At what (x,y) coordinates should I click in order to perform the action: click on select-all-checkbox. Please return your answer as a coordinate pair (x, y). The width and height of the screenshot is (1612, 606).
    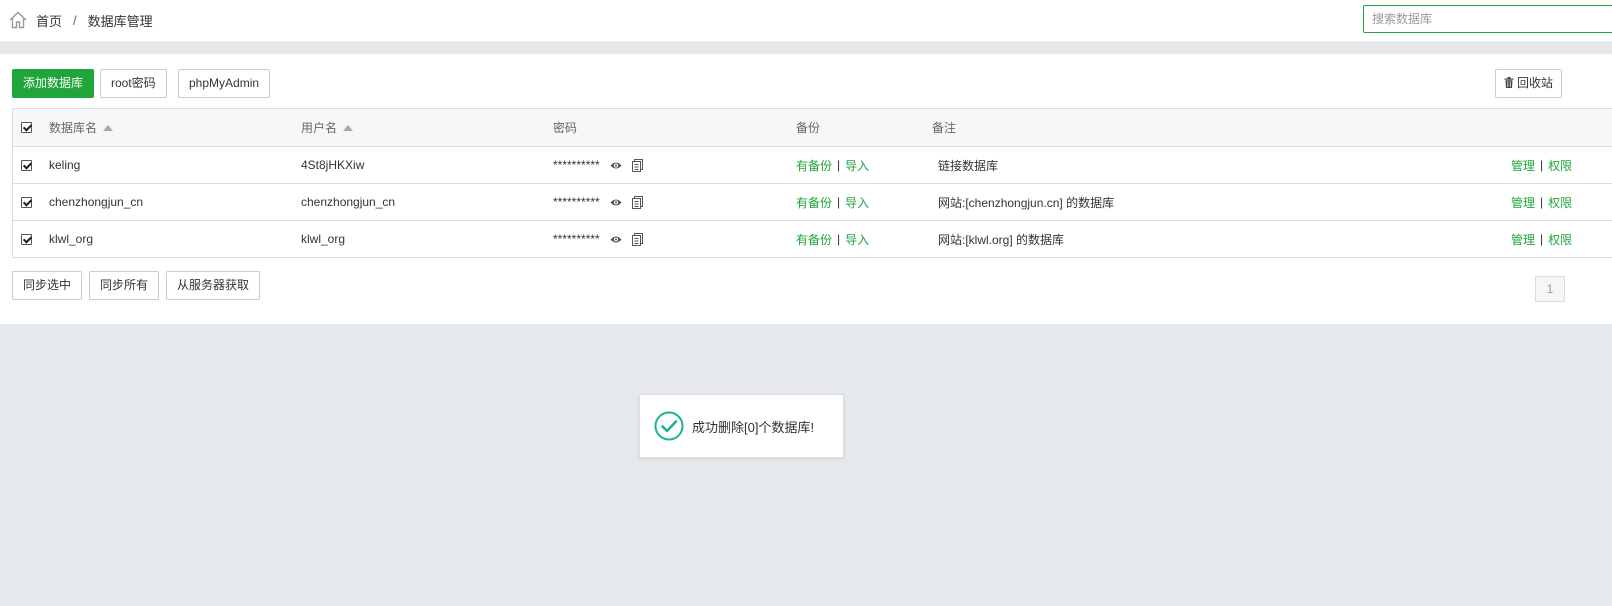
    Looking at the image, I should click on (26, 127).